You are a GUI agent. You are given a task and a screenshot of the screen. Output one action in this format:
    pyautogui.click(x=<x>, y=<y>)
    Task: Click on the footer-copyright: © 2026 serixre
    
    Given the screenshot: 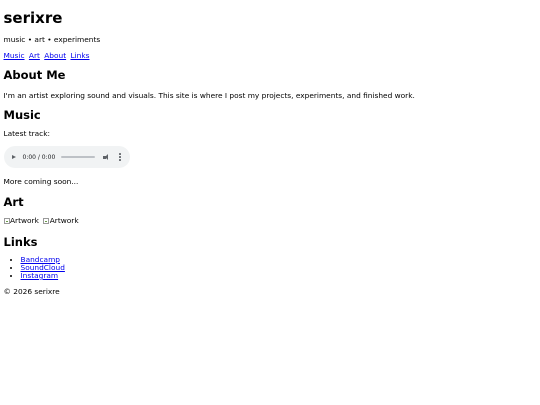 What is the action you would take?
    pyautogui.click(x=31, y=291)
    